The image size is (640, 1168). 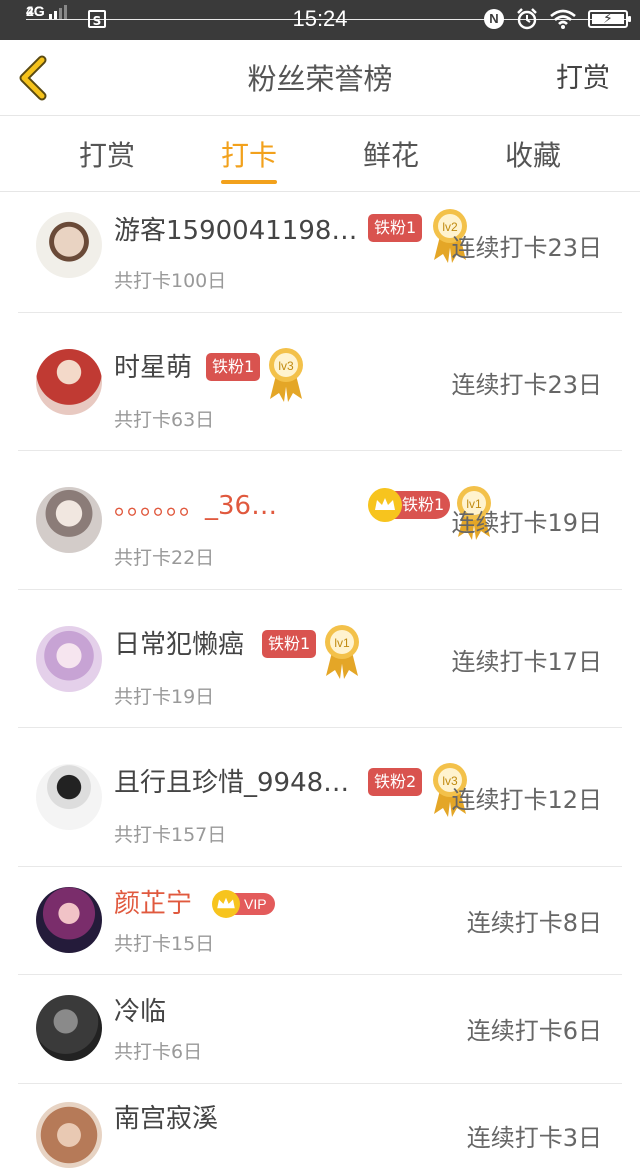 What do you see at coordinates (526, 662) in the screenshot?
I see `checkin-streak: 连续打卡17日` at bounding box center [526, 662].